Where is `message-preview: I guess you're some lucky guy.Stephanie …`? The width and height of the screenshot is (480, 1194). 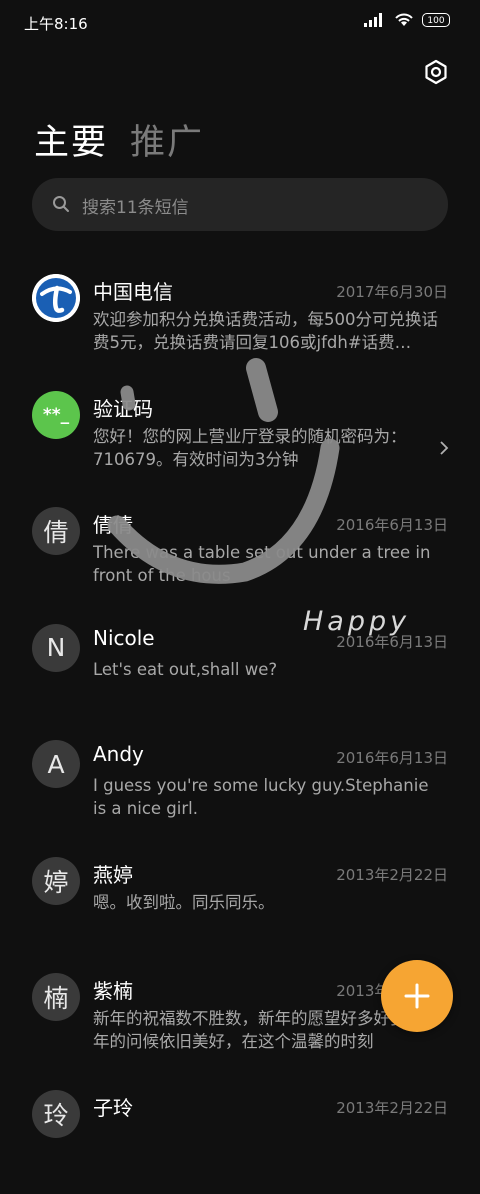 message-preview: I guess you're some lucky guy.Stephanie … is located at coordinates (269, 797).